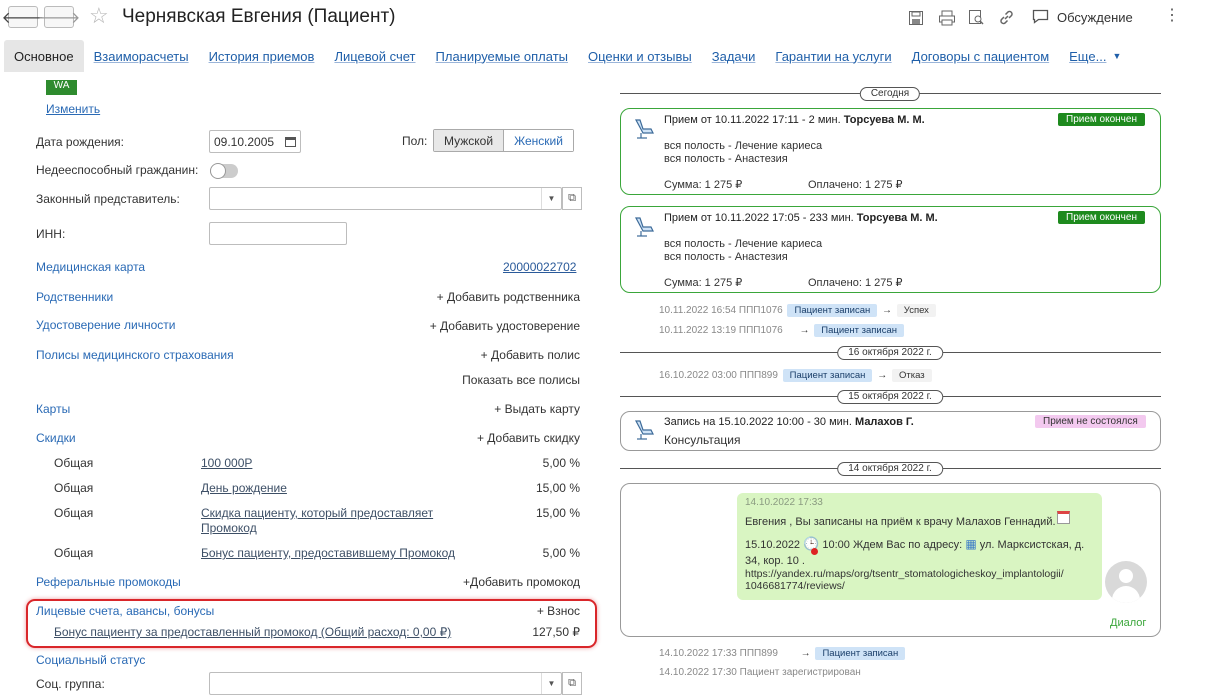 Image resolution: width=1212 pixels, height=697 pixels. Describe the element at coordinates (74, 297) in the screenshot. I see `relatives-label: Родственники` at that location.